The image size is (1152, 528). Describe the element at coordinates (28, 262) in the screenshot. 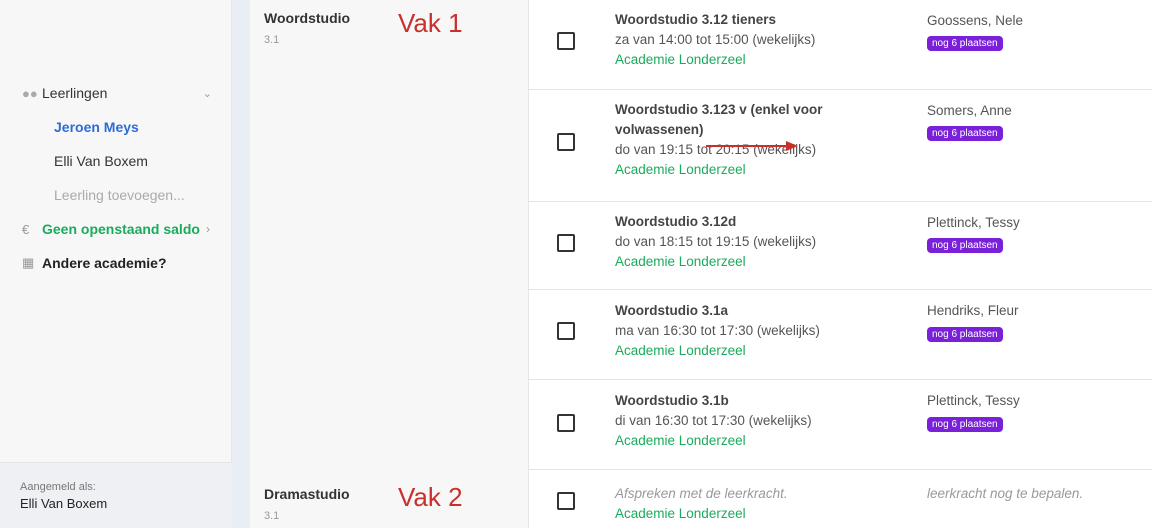

I see `building-icon: ▦` at that location.